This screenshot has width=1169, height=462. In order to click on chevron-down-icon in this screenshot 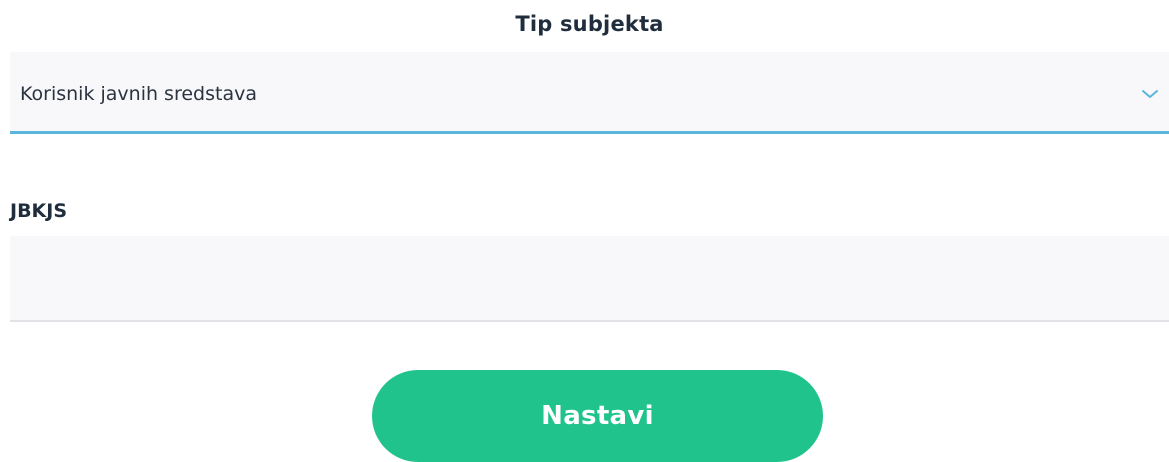, I will do `click(1150, 94)`.